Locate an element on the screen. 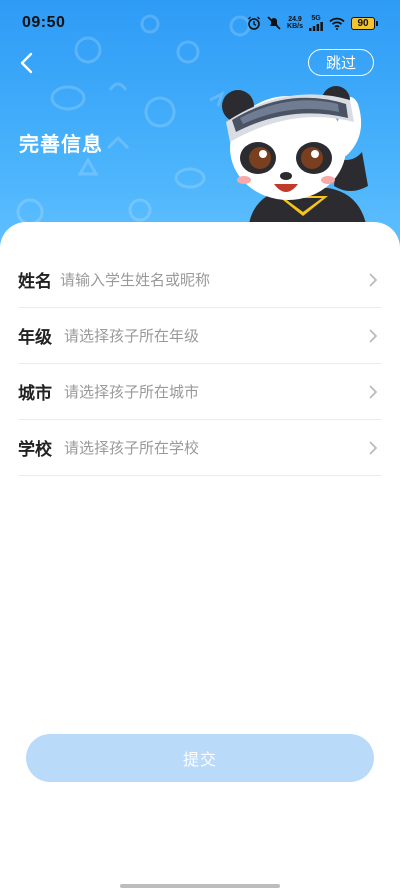 This screenshot has height=889, width=400. school-select: 请选择孩子所在学校 is located at coordinates (212, 447).